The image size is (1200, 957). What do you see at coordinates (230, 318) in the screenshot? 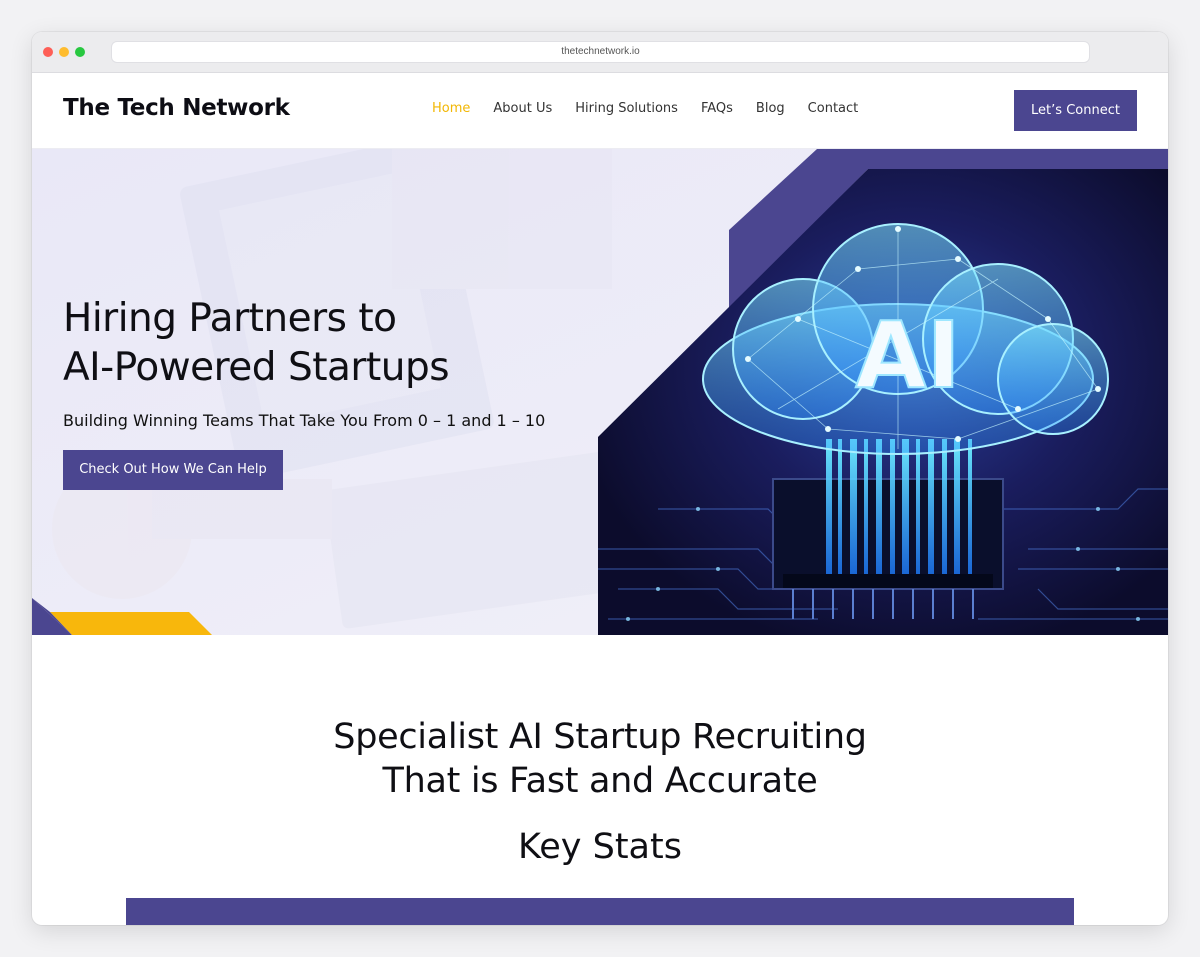
I see `hero-title-line1: Hiring Partners to` at bounding box center [230, 318].